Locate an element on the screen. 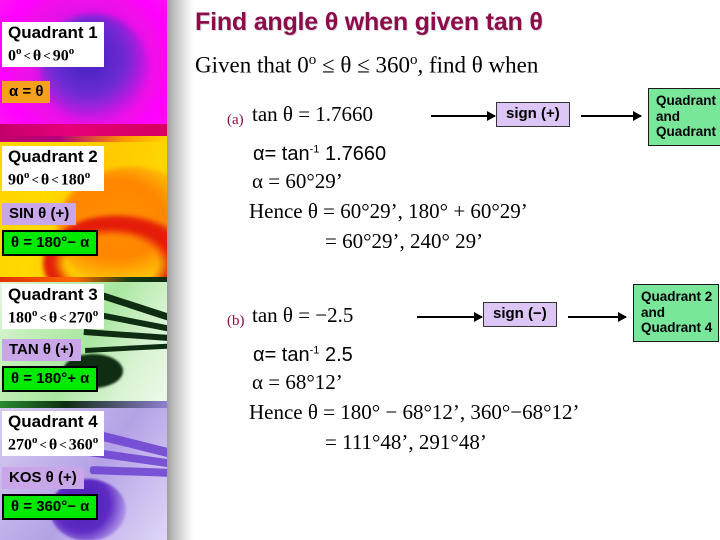  part-a-sign-box: sign (+) is located at coordinates (533, 114).